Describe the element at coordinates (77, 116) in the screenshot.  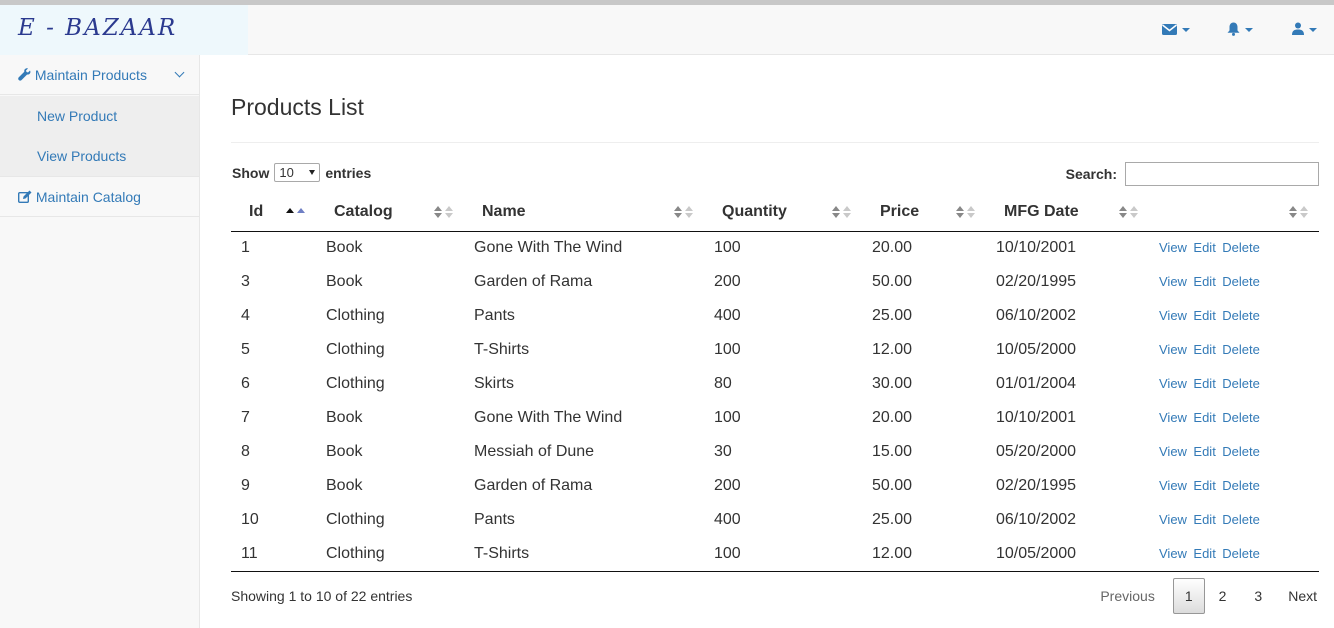
I see `sidebar-item-label: New Product` at that location.